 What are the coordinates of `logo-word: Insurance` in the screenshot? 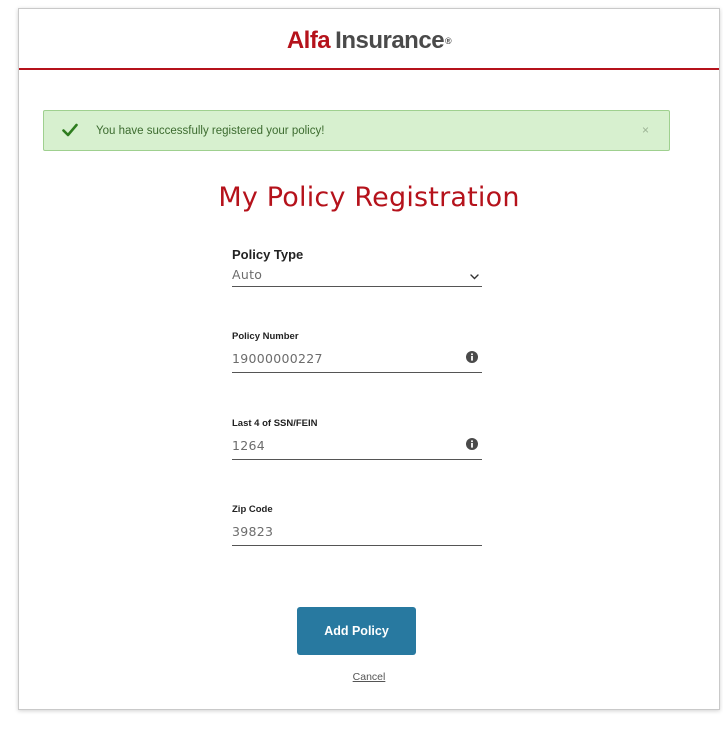 It's located at (390, 40).